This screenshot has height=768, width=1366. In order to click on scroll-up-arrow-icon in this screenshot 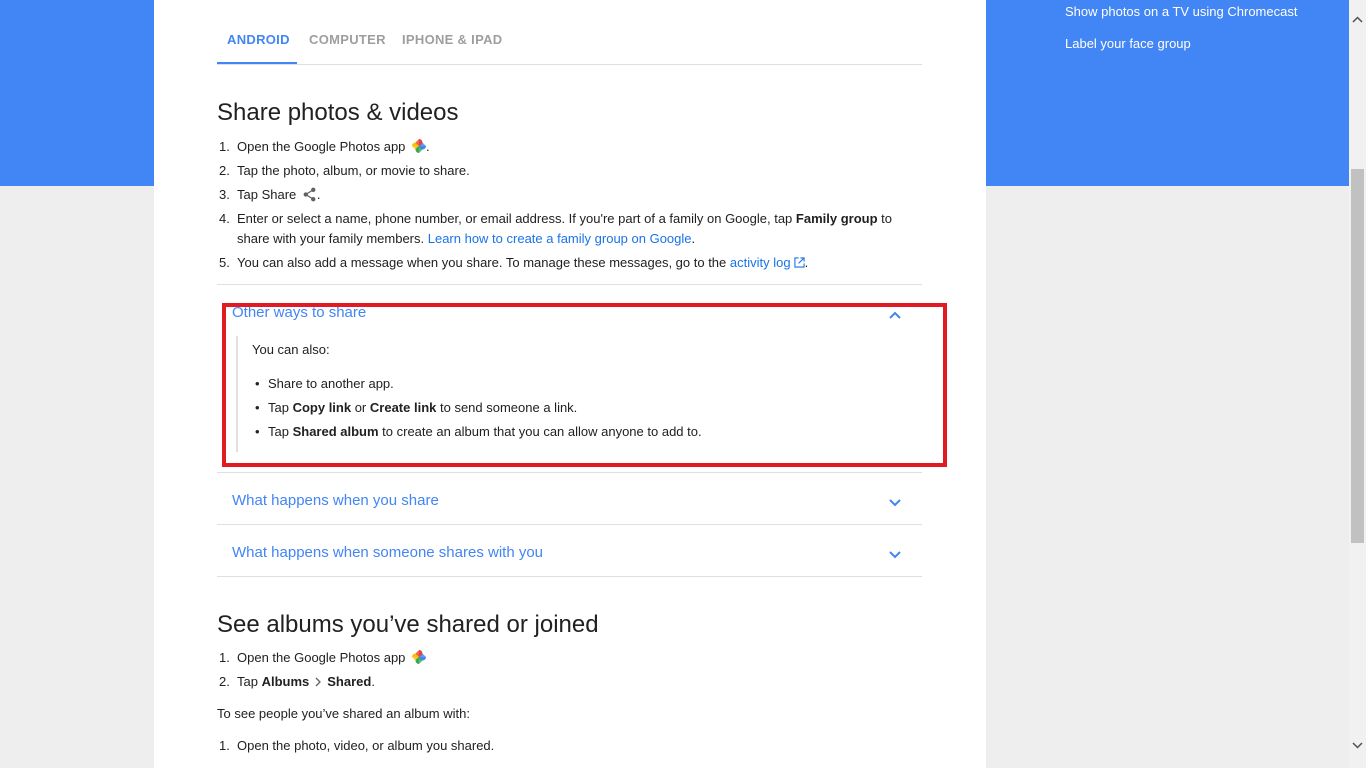, I will do `click(1357, 20)`.